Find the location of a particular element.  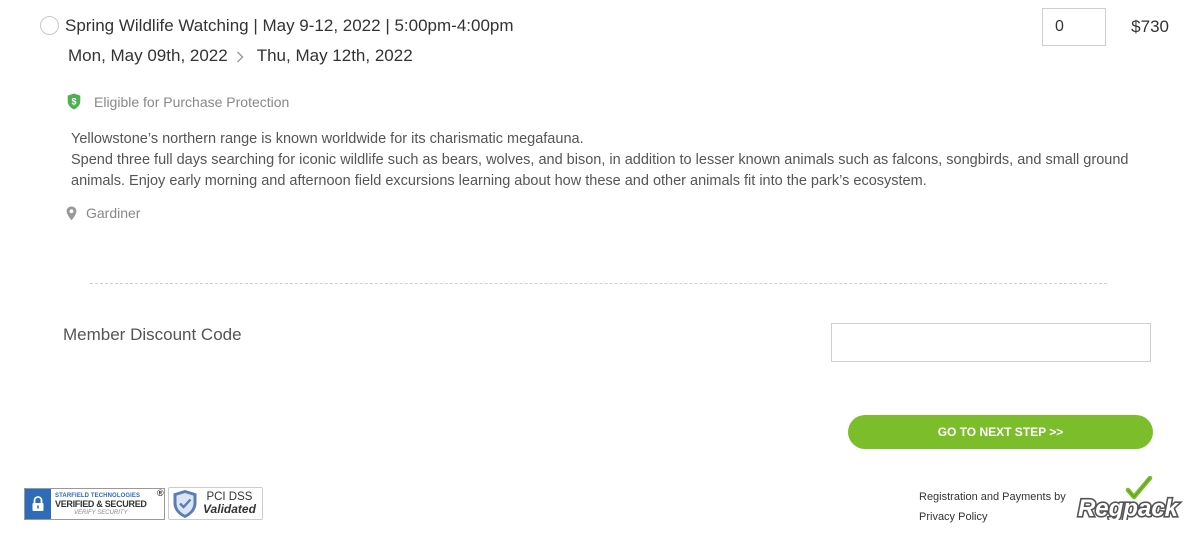

registered-mark: ® is located at coordinates (160, 493).